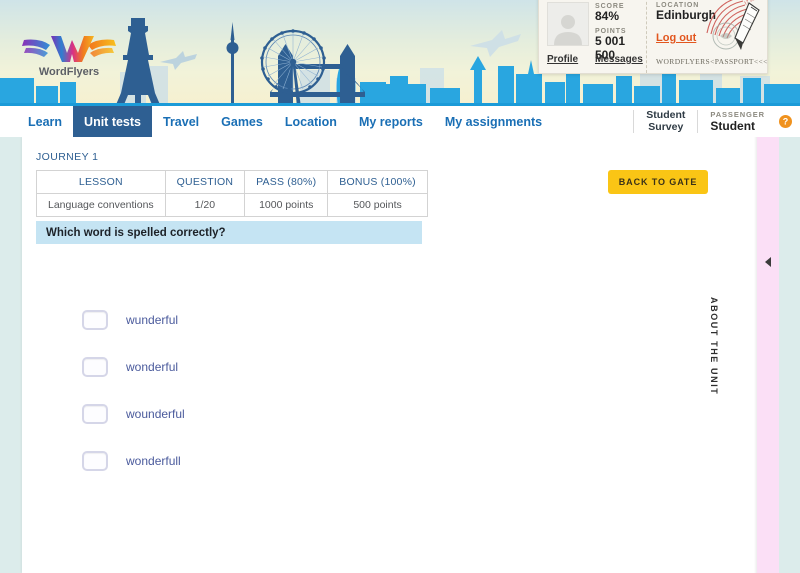  I want to click on answer-label-3: wounderful, so click(155, 414).